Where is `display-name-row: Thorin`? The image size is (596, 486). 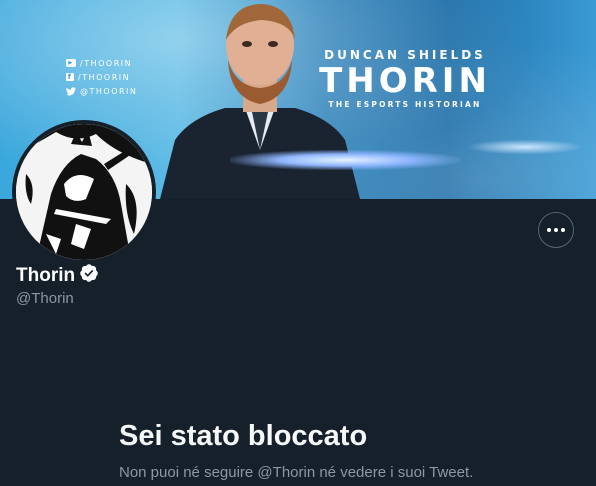
display-name-row: Thorin is located at coordinates (57, 275).